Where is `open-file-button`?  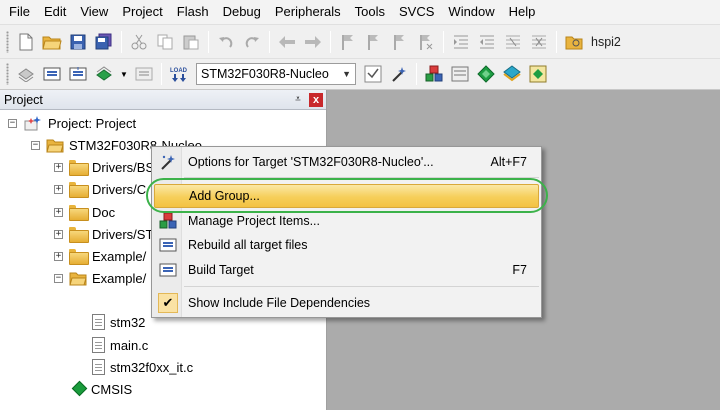 open-file-button is located at coordinates (52, 42).